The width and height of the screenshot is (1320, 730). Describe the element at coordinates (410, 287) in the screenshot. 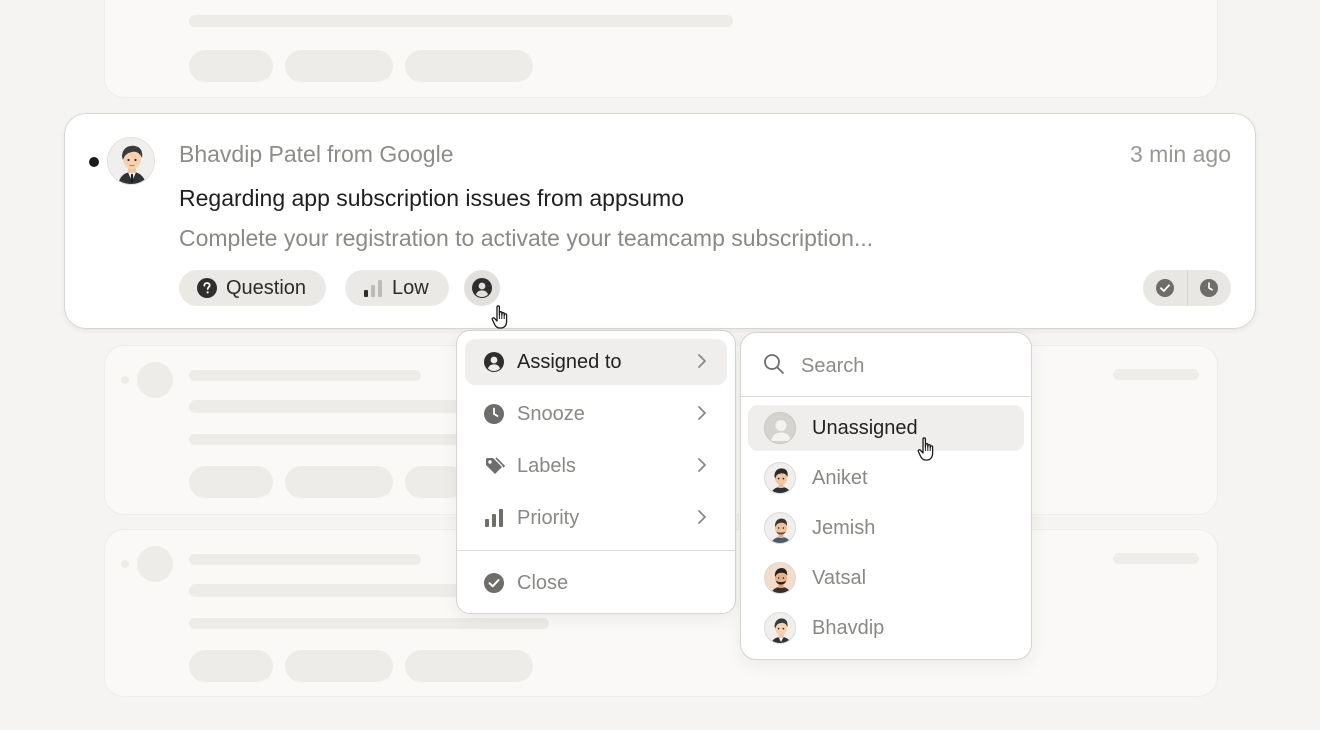

I see `priority-tag-label: Low` at that location.